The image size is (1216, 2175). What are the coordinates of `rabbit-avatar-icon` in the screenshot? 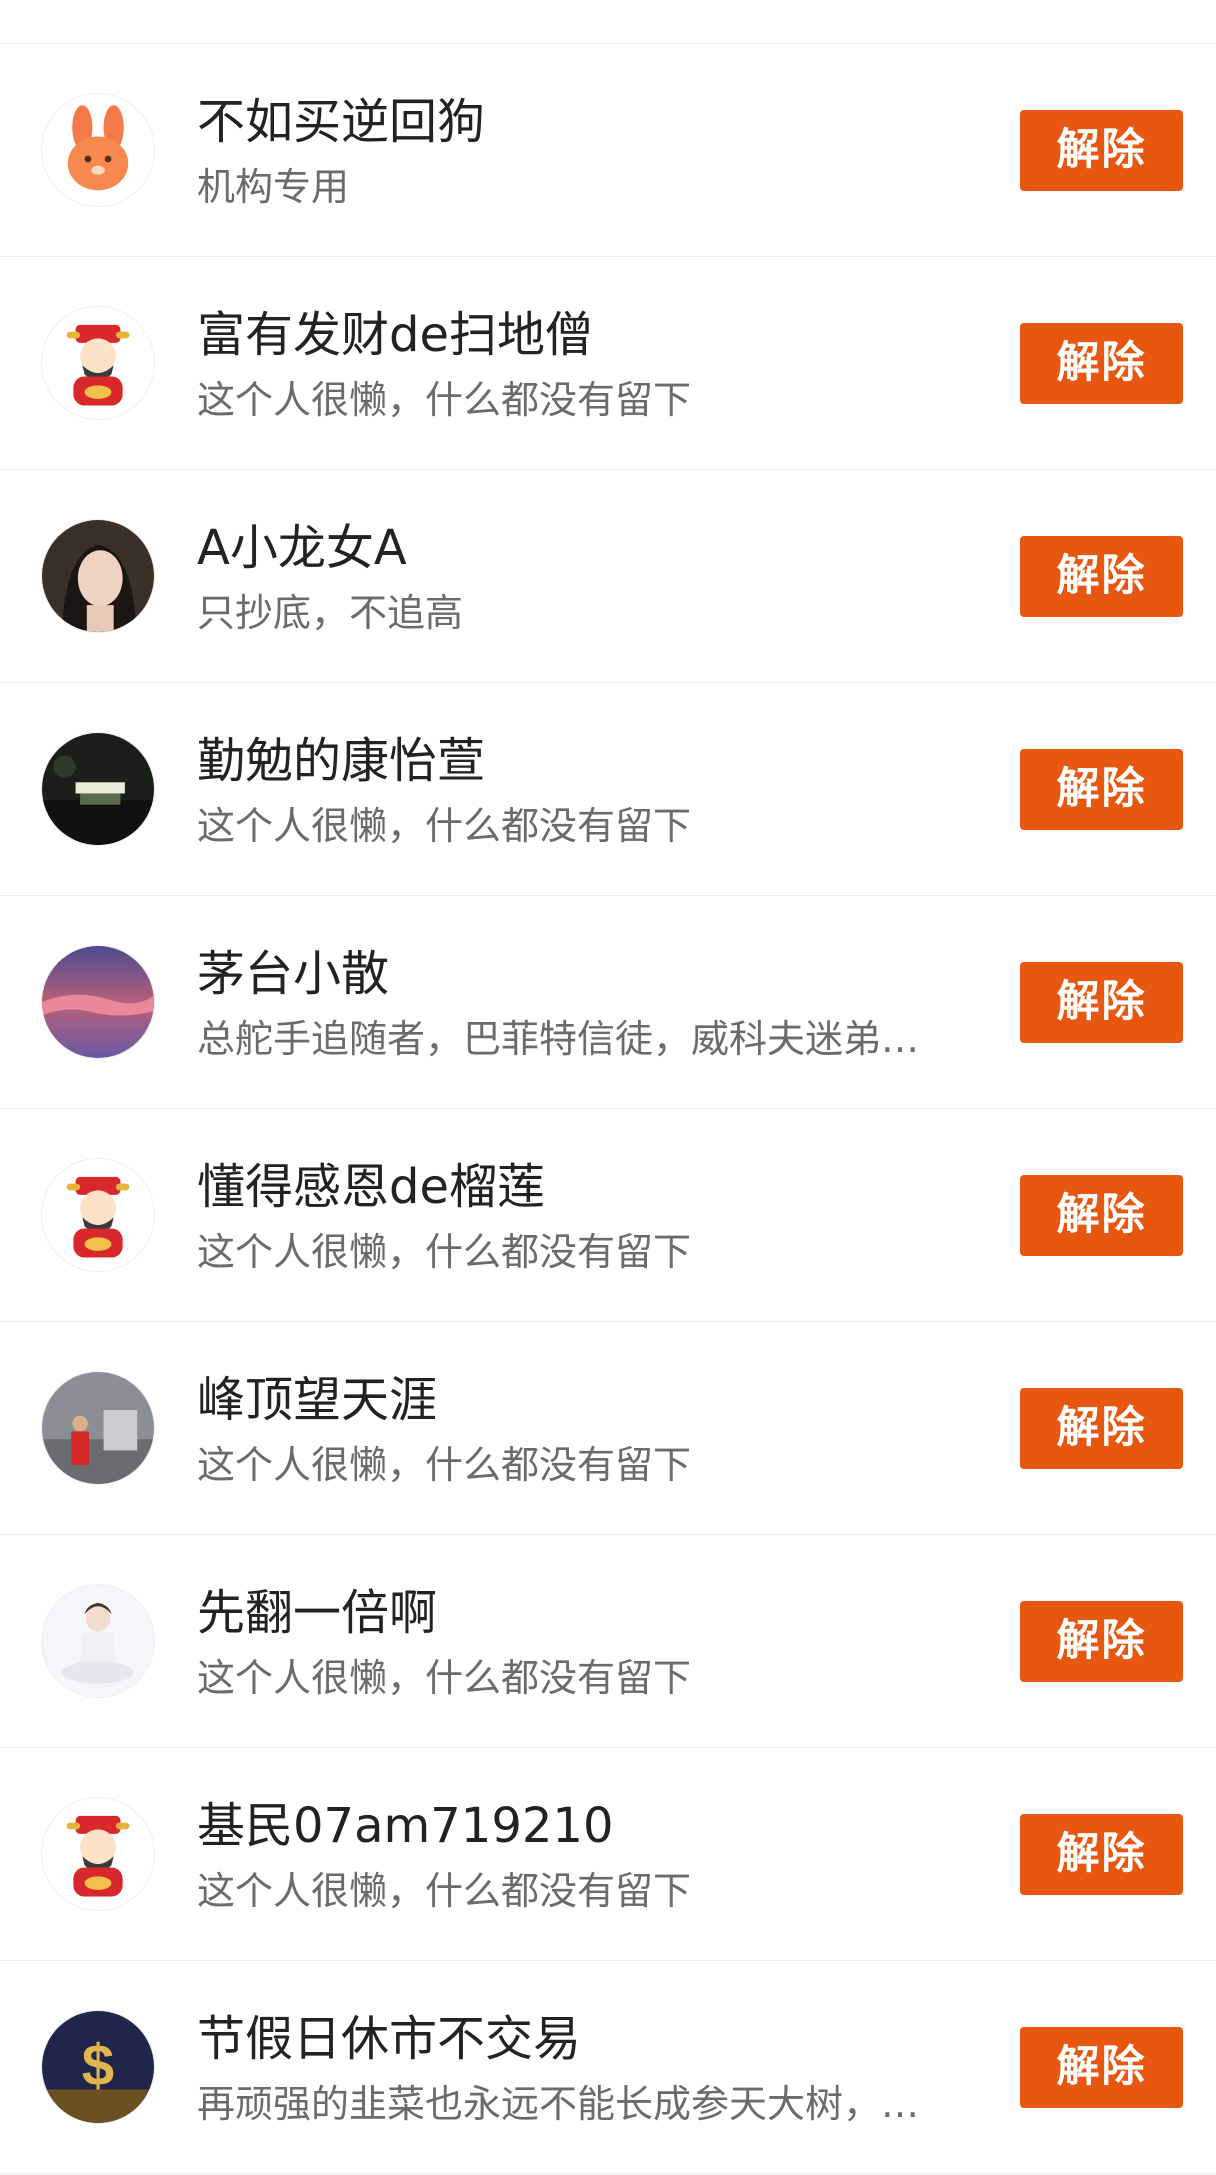 It's located at (98, 150).